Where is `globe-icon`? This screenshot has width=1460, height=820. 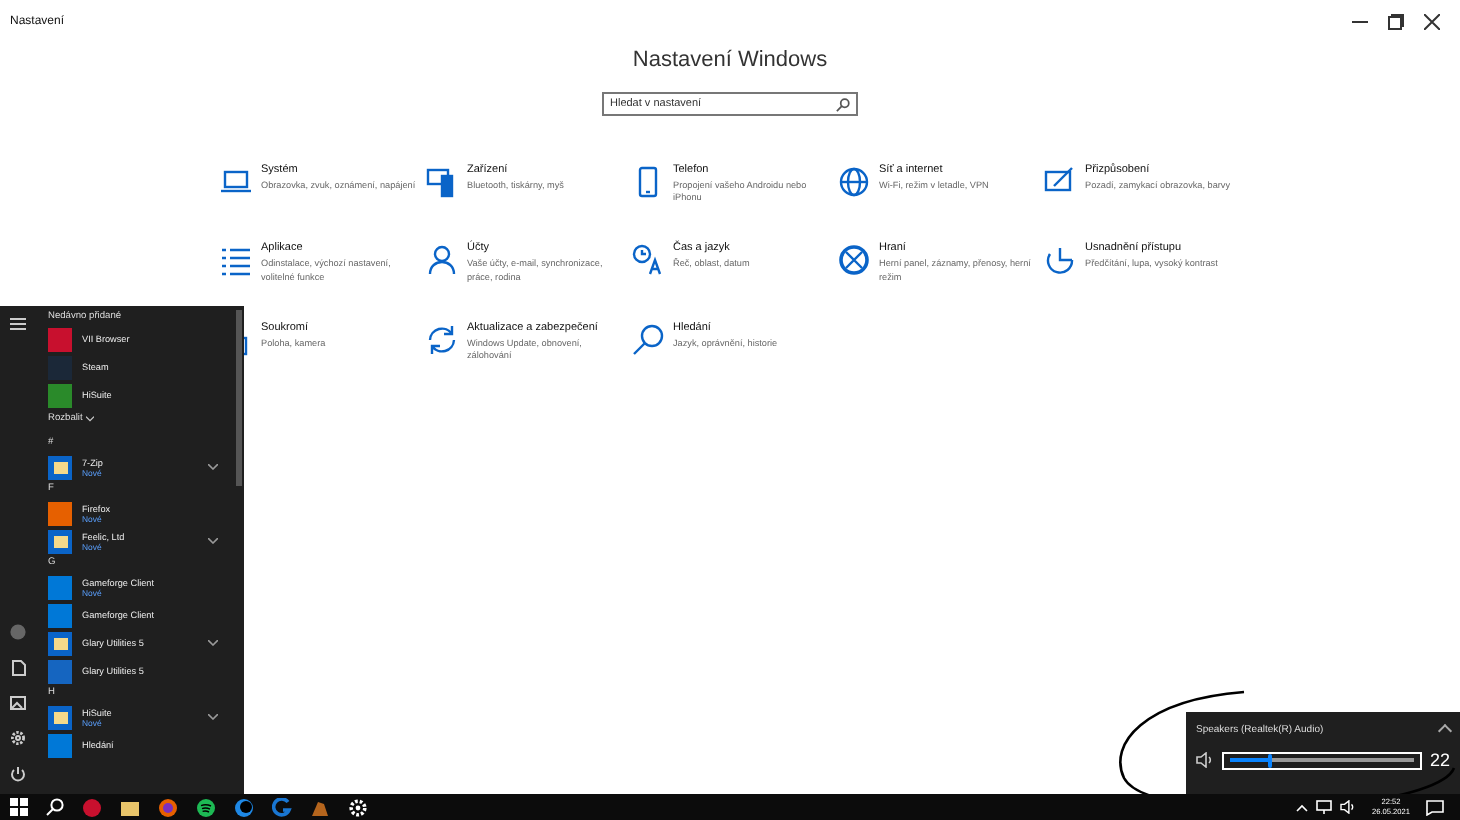 globe-icon is located at coordinates (853, 182).